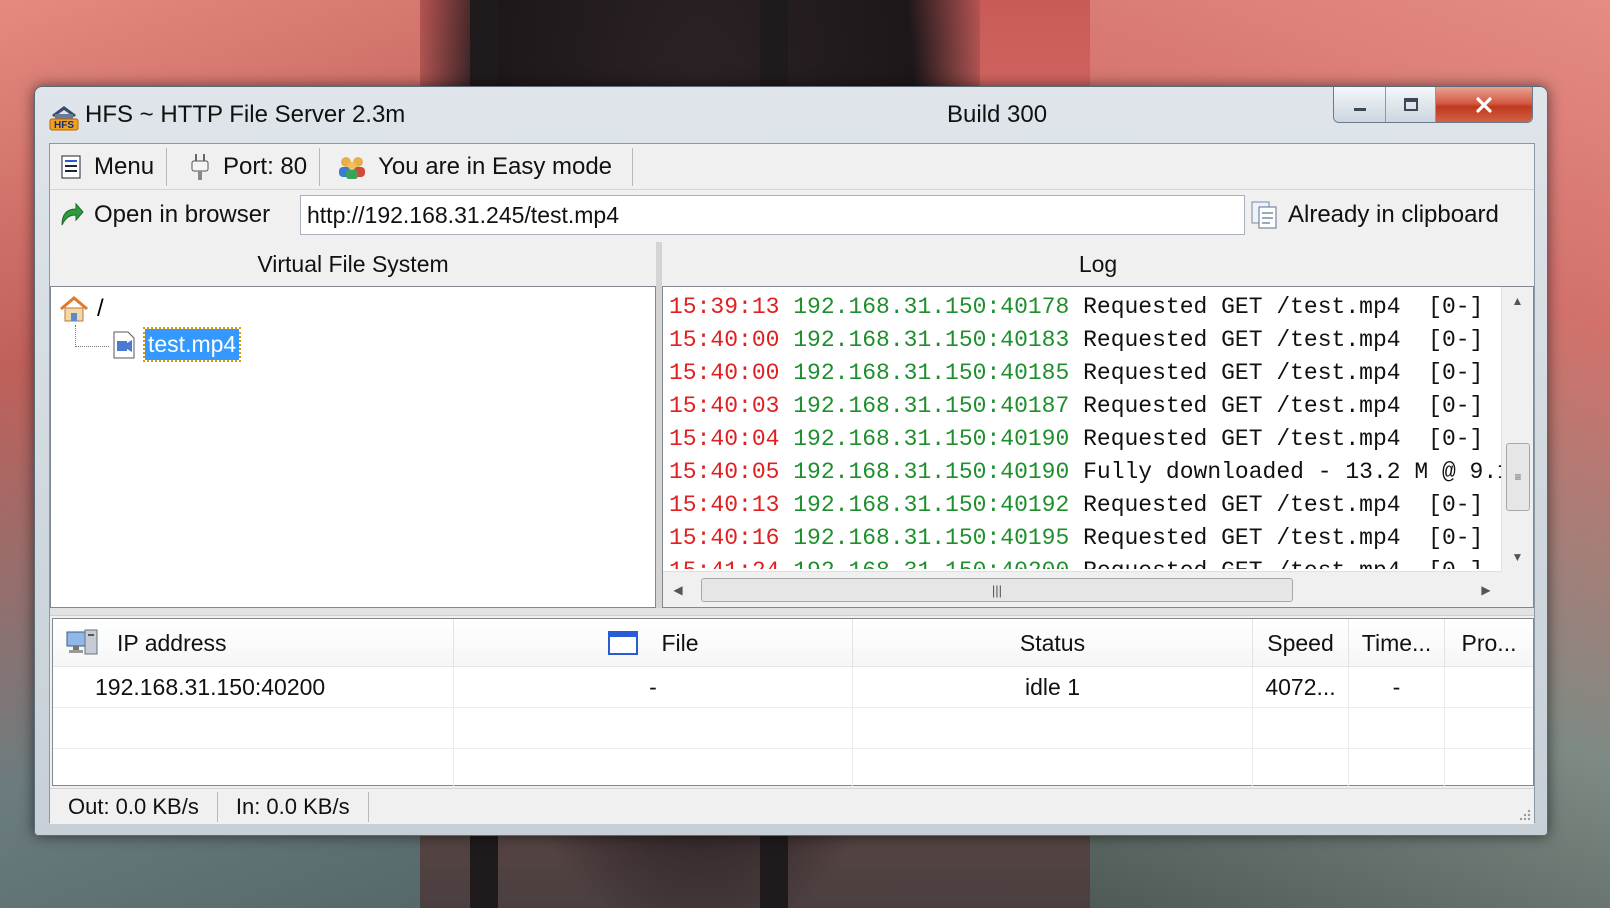 The height and width of the screenshot is (908, 1610). I want to click on maximize-icon, so click(1410, 104).